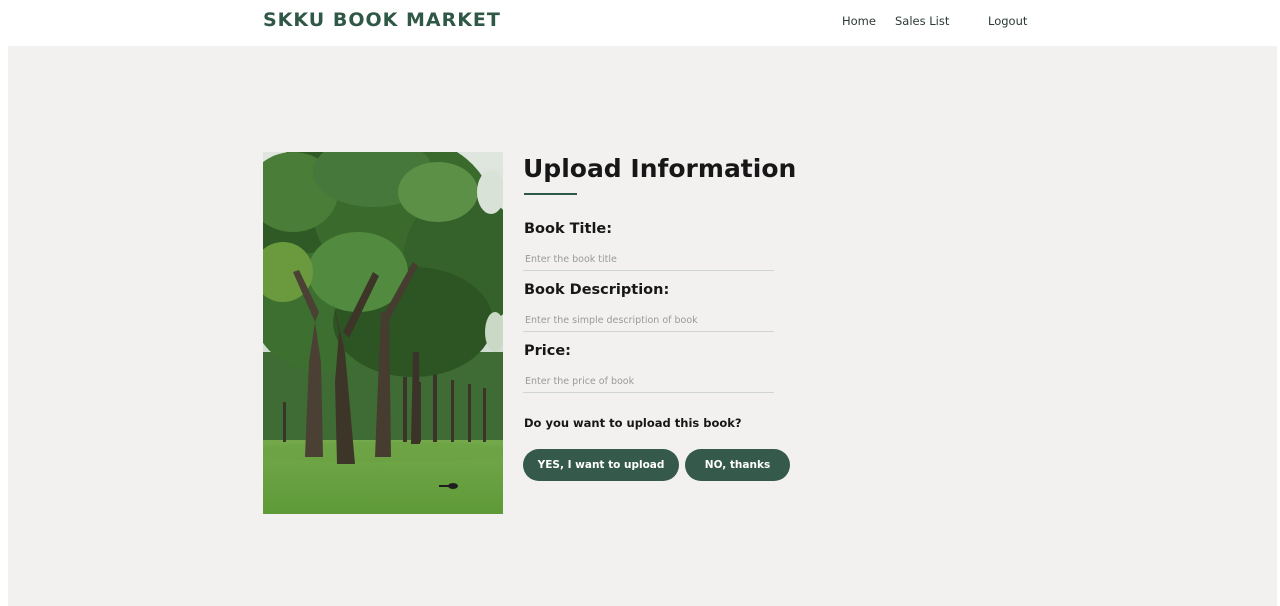 The image size is (1280, 606). What do you see at coordinates (597, 290) in the screenshot?
I see `book-description-label: Book Description:` at bounding box center [597, 290].